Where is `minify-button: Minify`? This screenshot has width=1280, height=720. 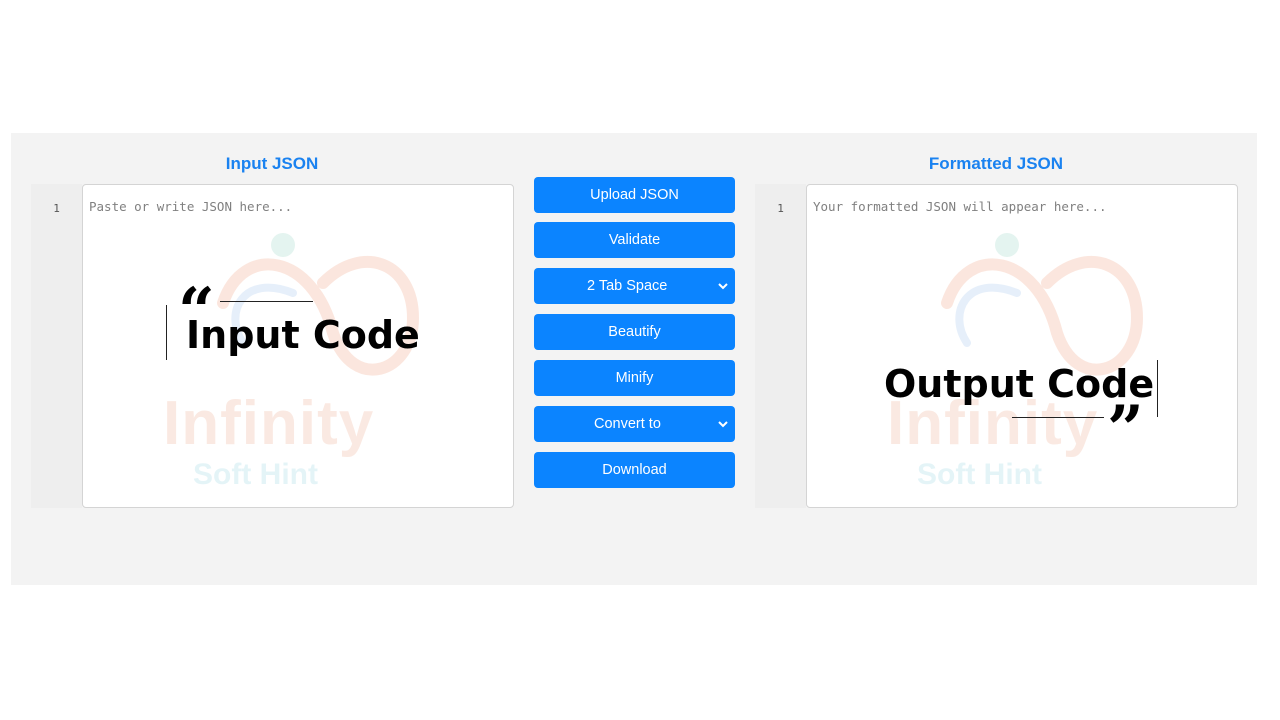
minify-button: Minify is located at coordinates (634, 378).